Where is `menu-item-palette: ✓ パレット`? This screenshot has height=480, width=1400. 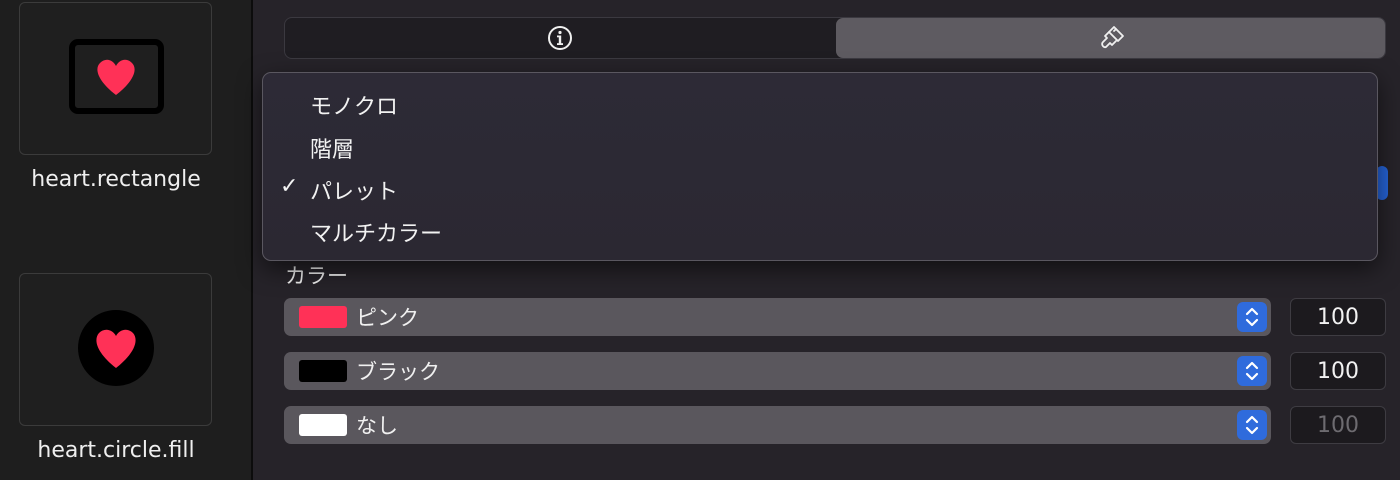
menu-item-palette: ✓ パレット is located at coordinates (820, 188).